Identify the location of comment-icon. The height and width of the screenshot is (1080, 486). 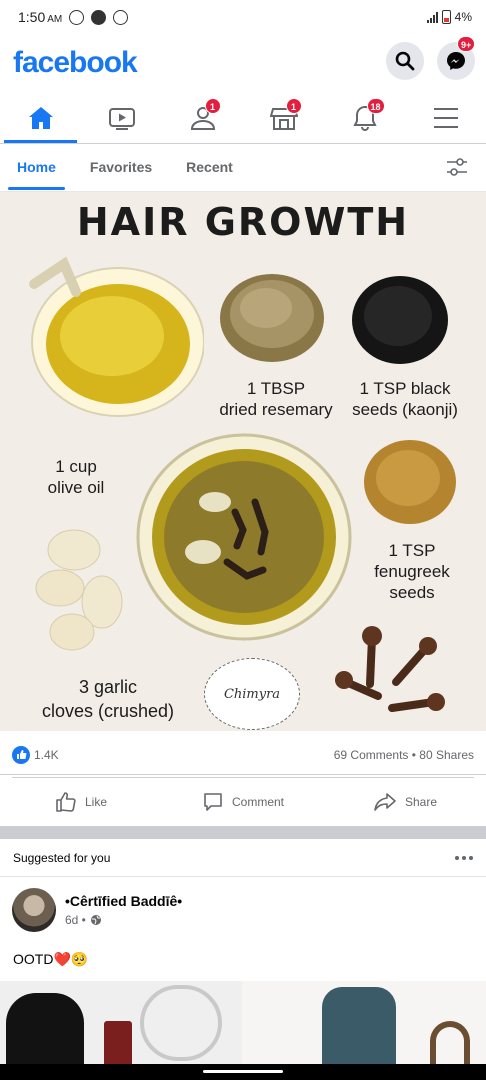
(213, 802).